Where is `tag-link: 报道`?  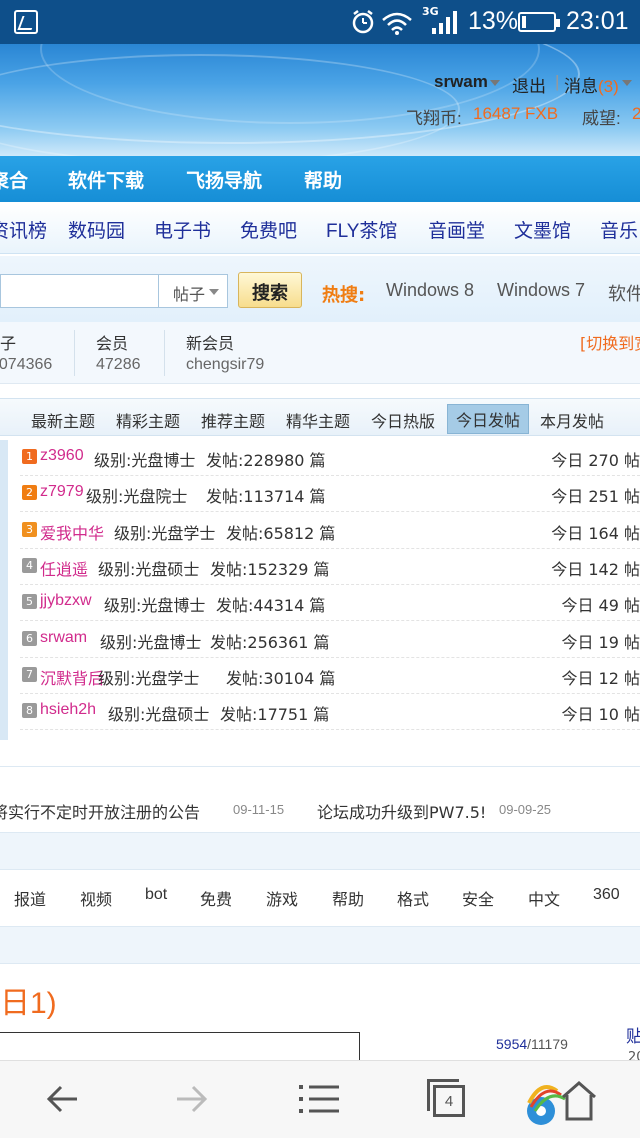 tag-link: 报道 is located at coordinates (30, 898).